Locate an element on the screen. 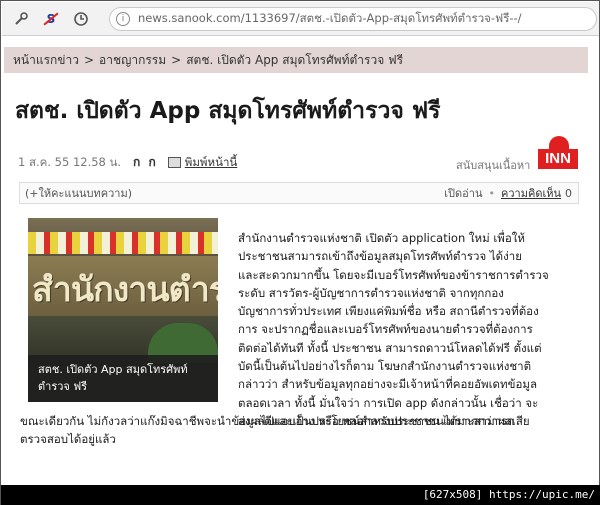  photo-sign-text: สำนักงานตำรวจแห่งชาติ is located at coordinates (125, 290).